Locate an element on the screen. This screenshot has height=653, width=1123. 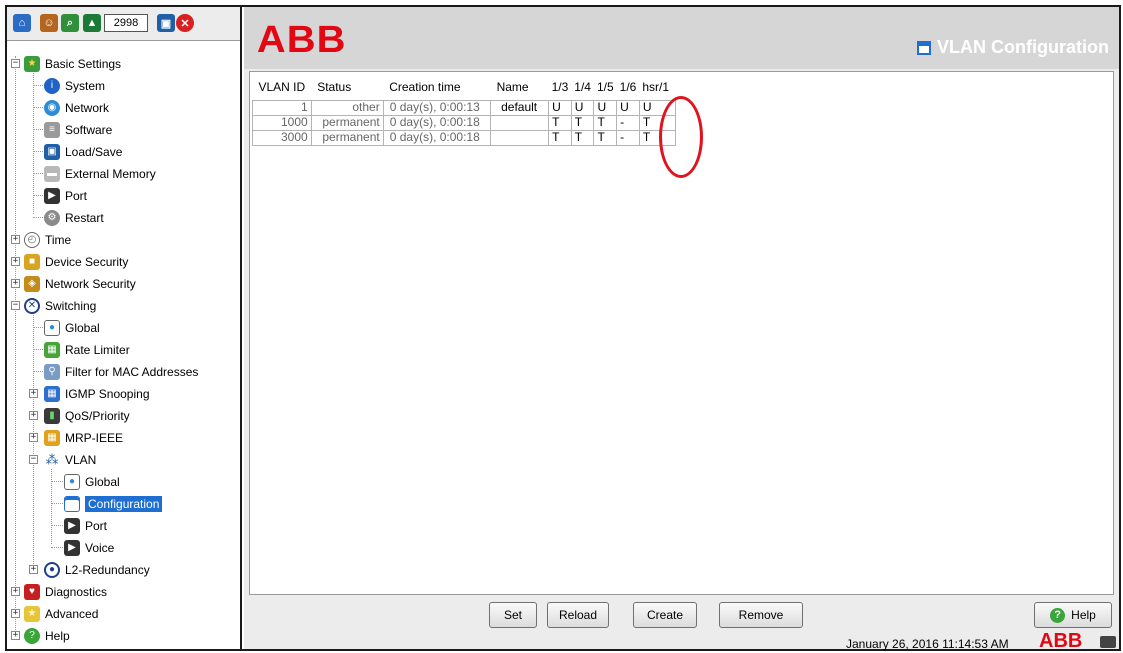
name-cell: default is located at coordinates (520, 107).